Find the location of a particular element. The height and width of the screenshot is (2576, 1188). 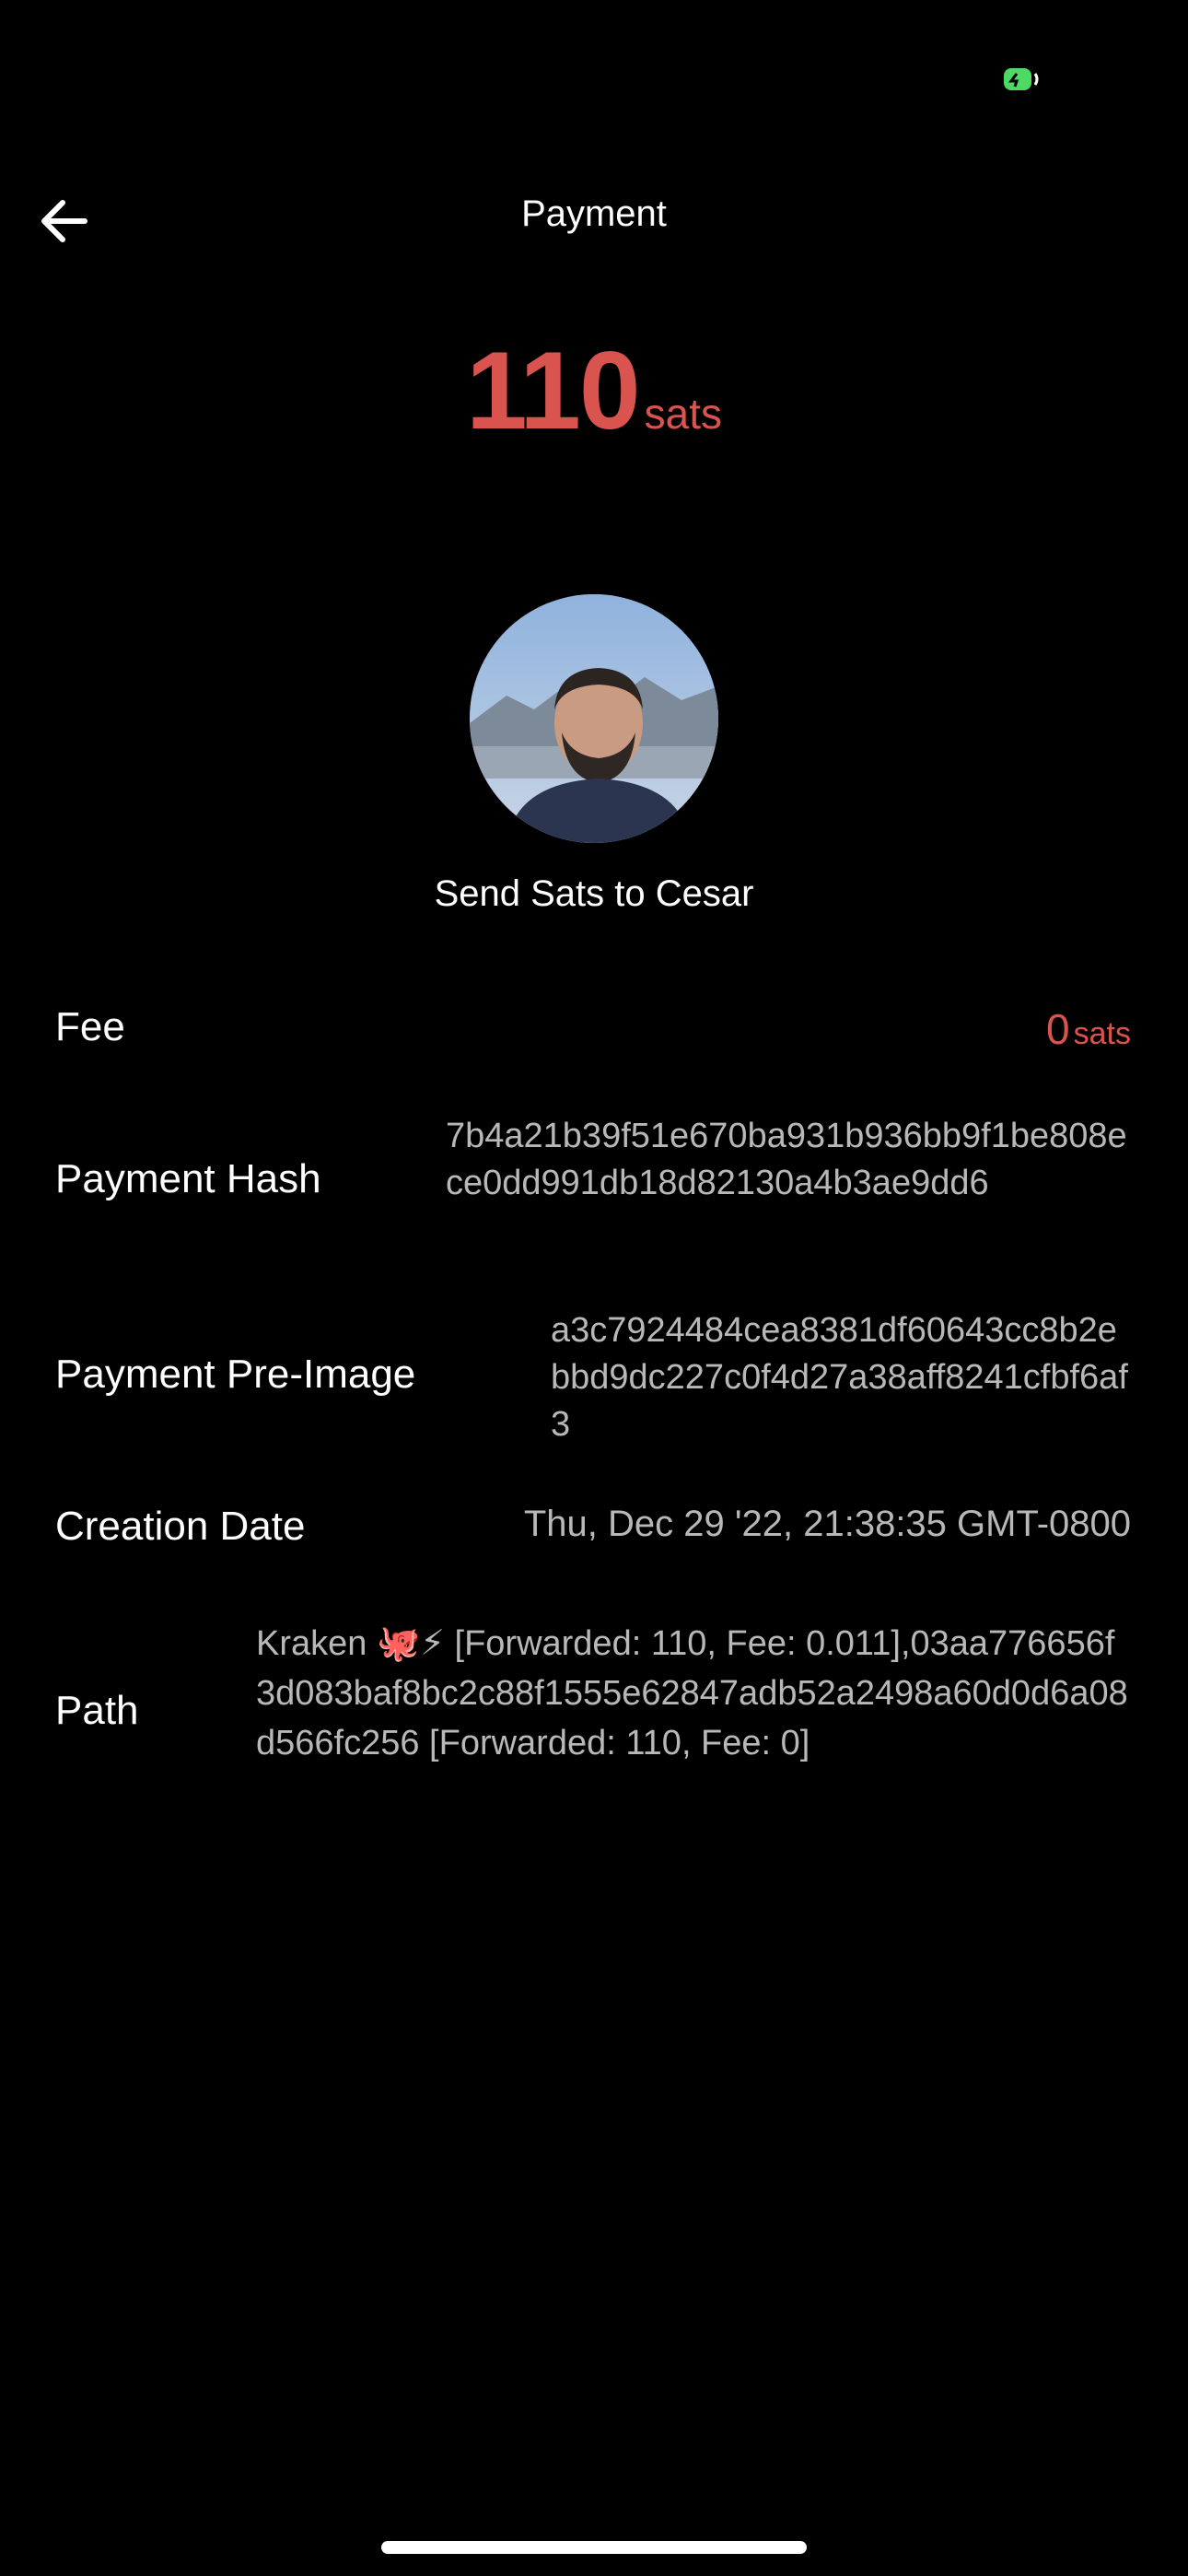

avatar-photo is located at coordinates (594, 718).